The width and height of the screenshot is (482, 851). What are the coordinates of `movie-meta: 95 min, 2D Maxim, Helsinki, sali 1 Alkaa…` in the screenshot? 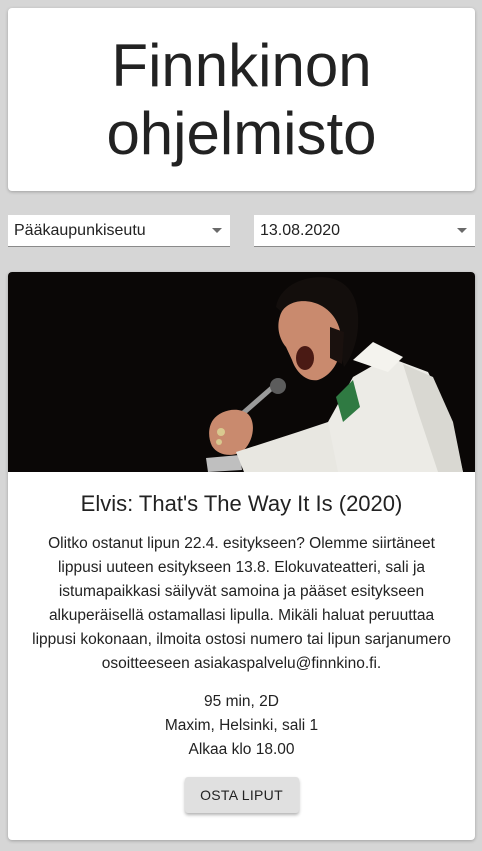 It's located at (241, 726).